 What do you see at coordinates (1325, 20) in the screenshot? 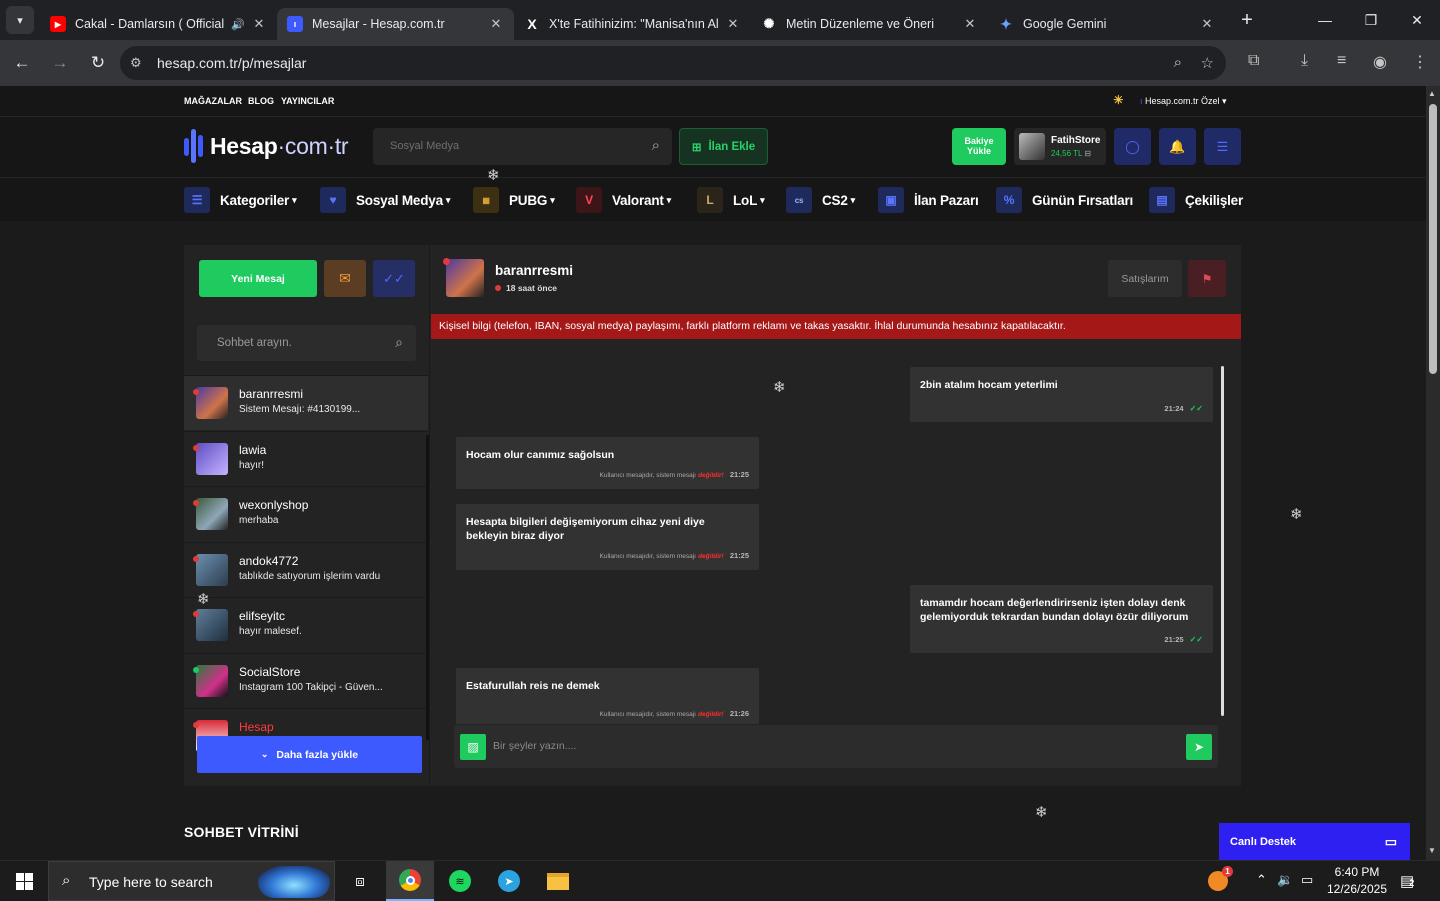
I see `minimize-button: —` at bounding box center [1325, 20].